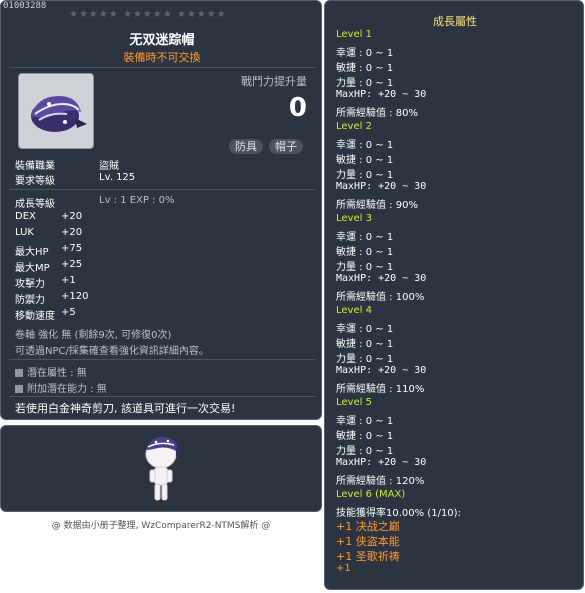  Describe the element at coordinates (368, 556) in the screenshot. I see `skill-bonus-line: +1 圣歌祈祷` at that location.